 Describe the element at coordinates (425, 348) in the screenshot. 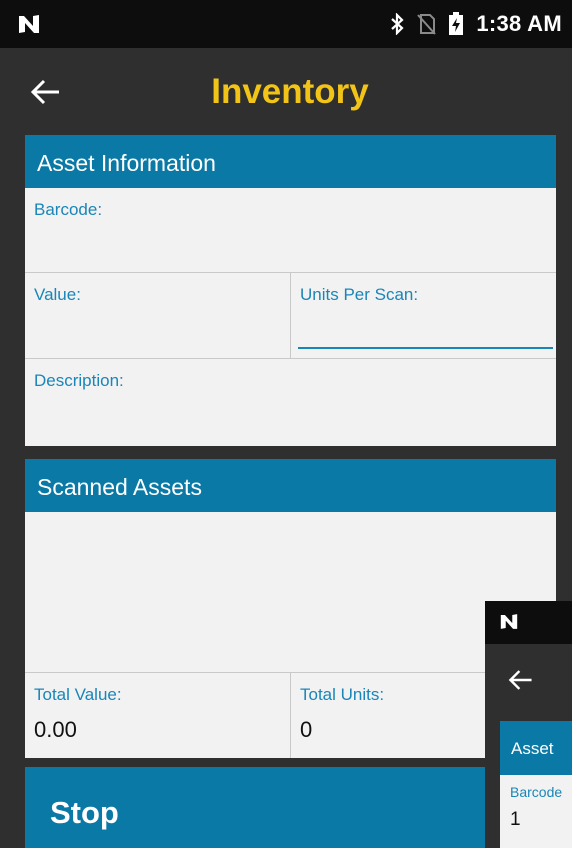

I see `units-per-scan-underline` at that location.